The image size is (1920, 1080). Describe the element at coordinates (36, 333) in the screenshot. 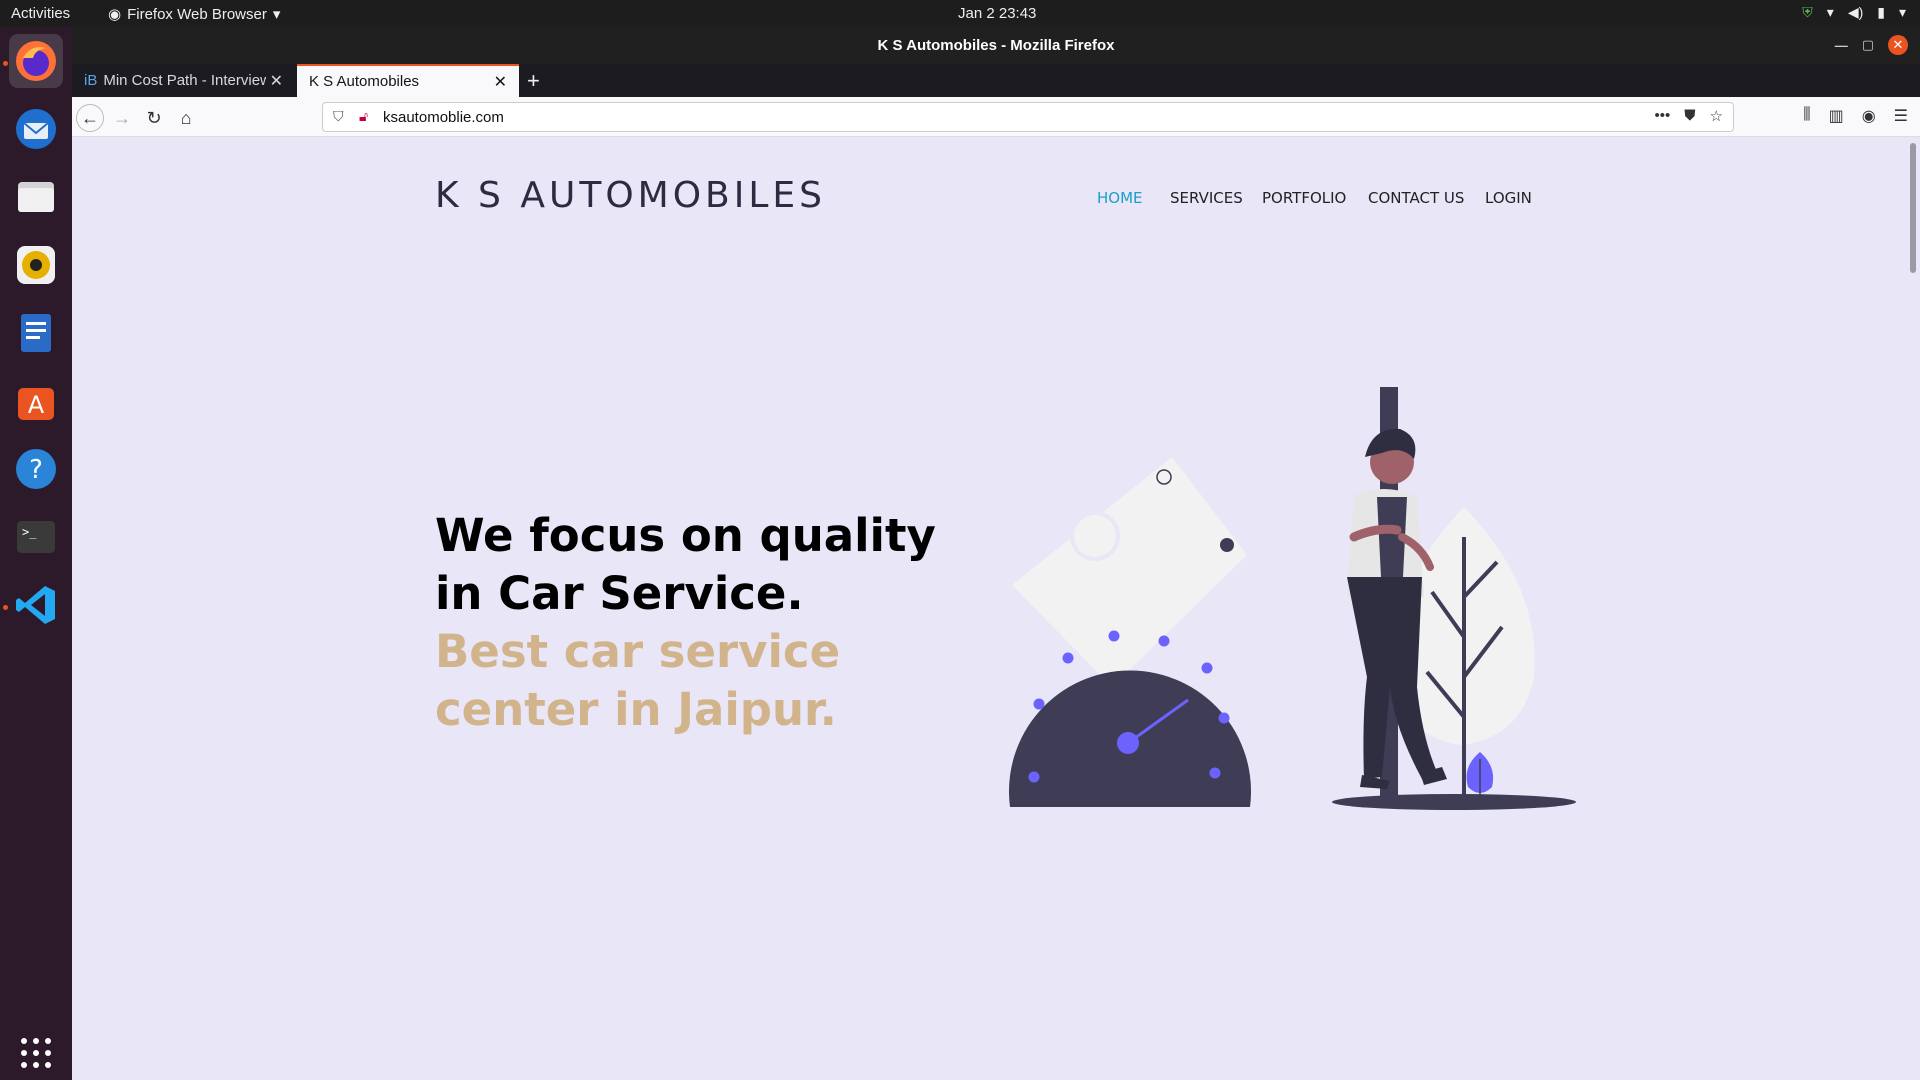

I see `writer-icon` at that location.